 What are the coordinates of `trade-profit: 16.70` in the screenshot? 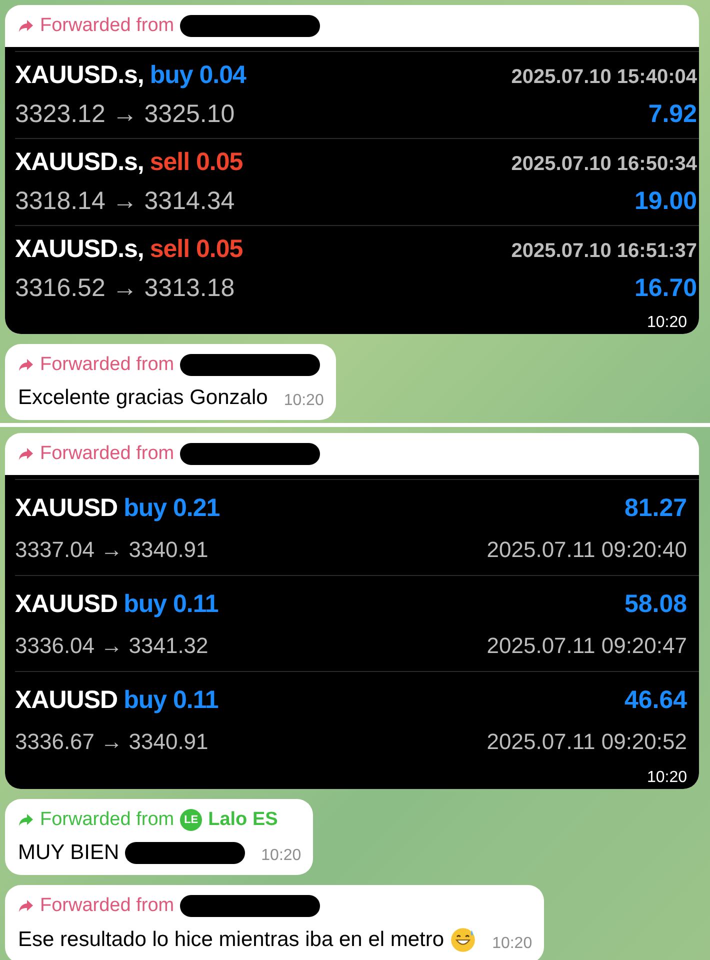 It's located at (665, 288).